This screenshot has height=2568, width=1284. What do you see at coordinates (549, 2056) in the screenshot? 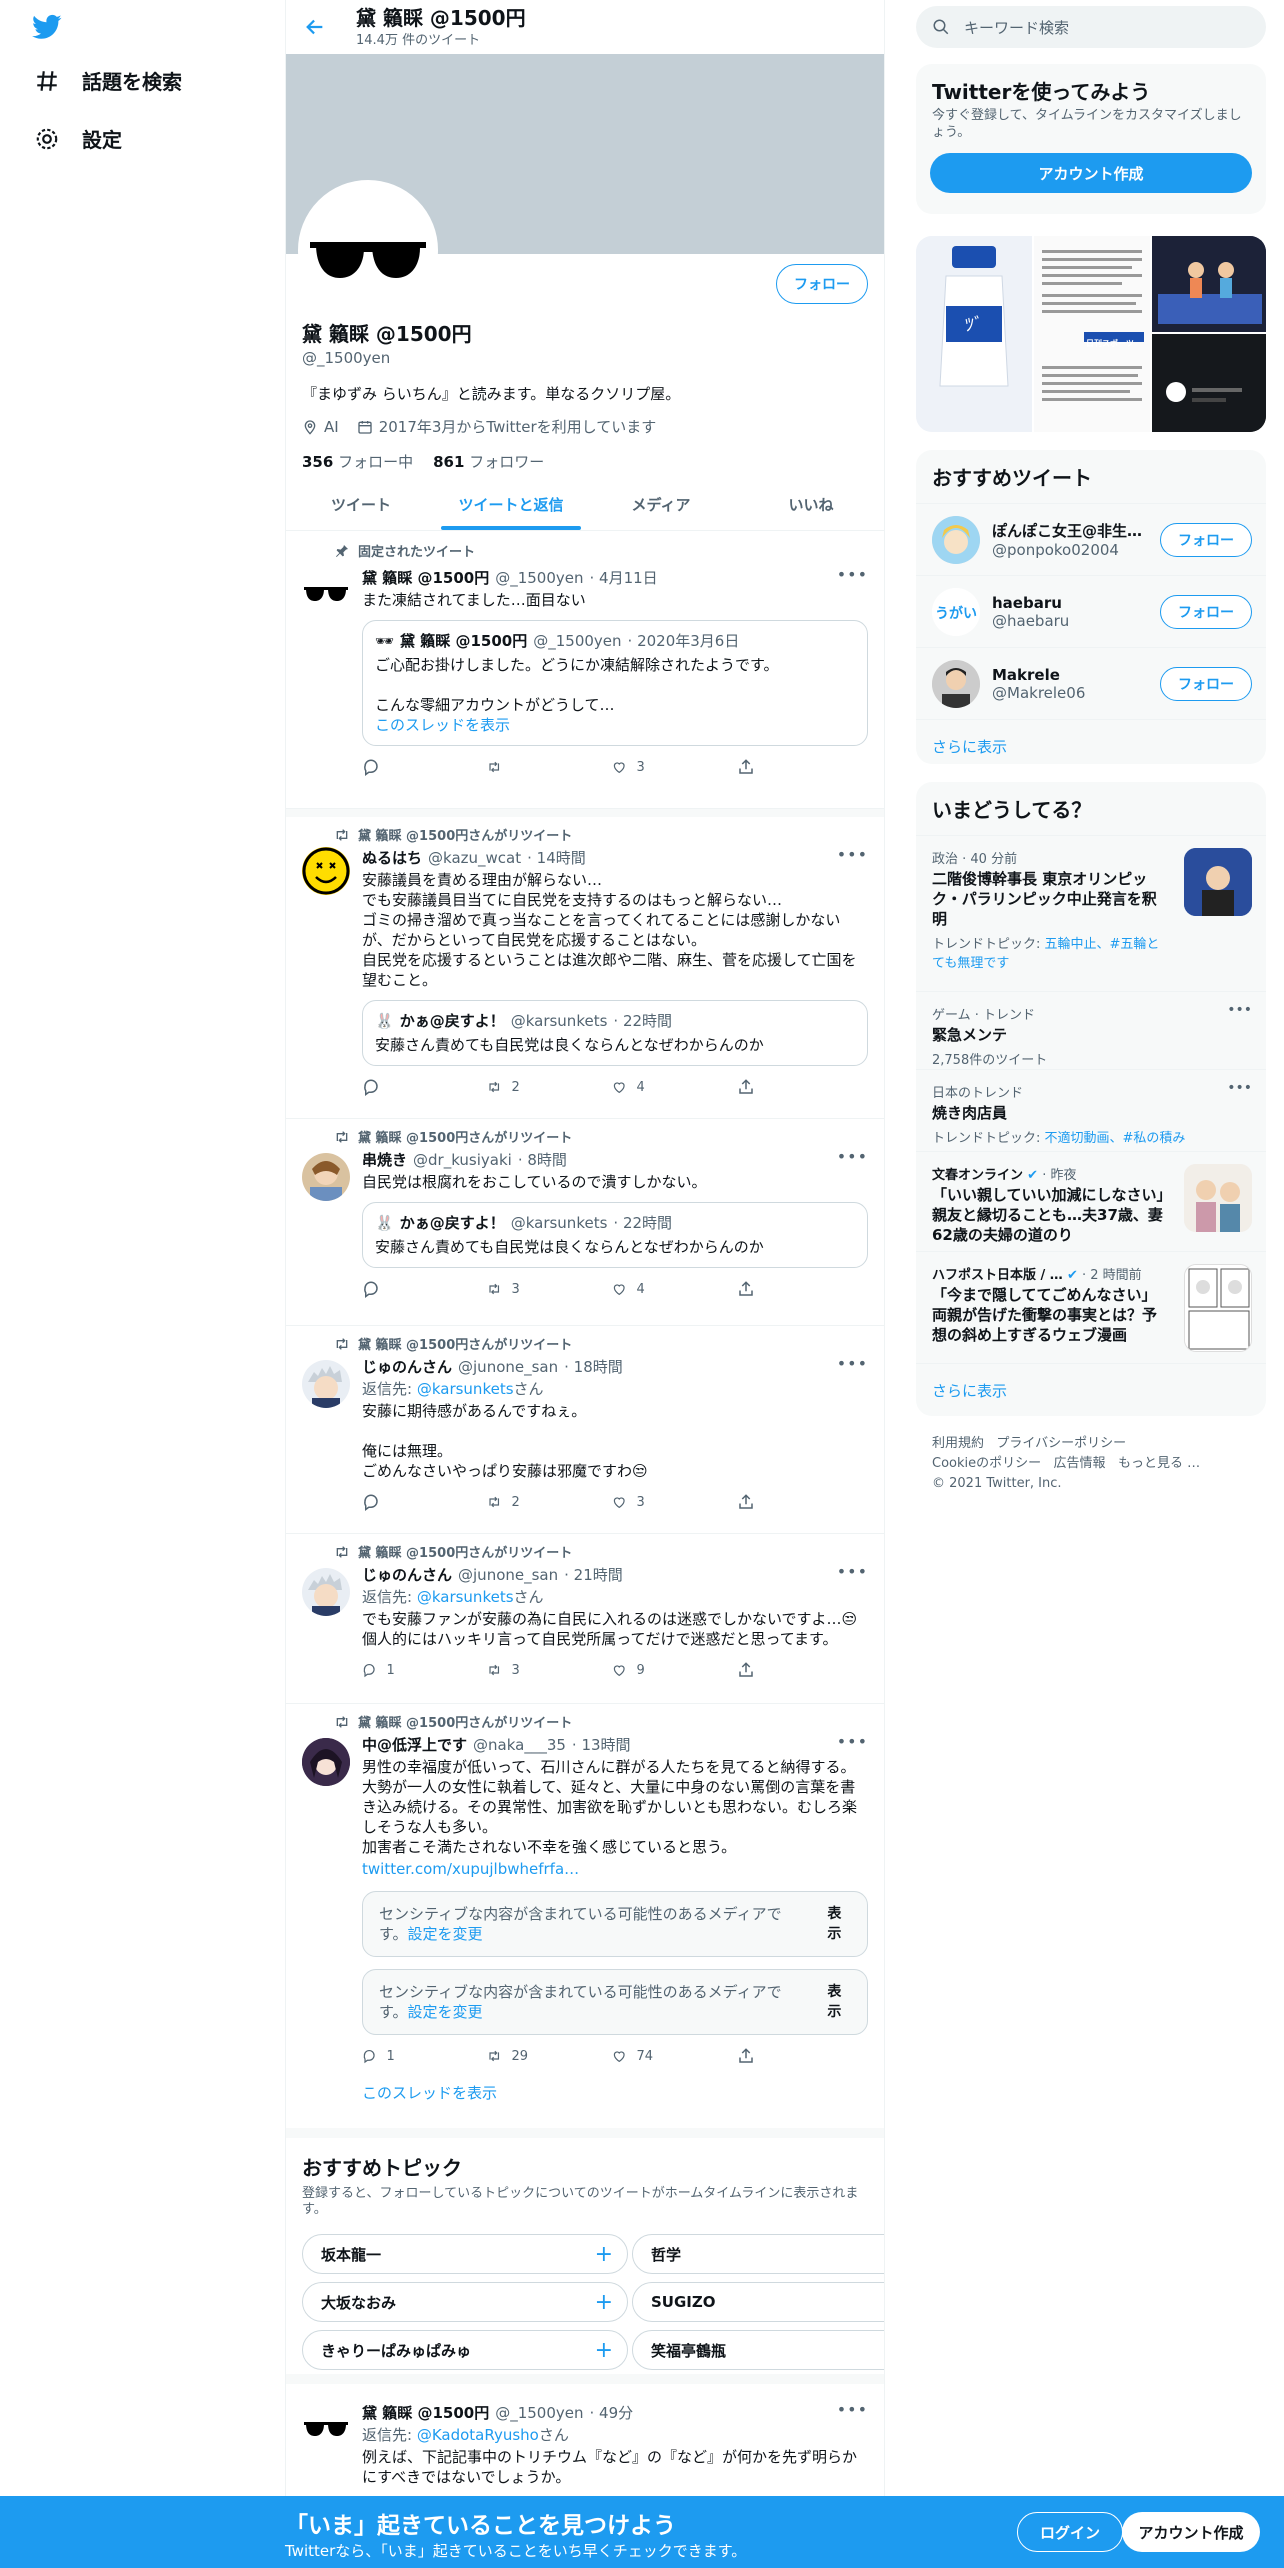
I see `retweet-button: 29` at bounding box center [549, 2056].